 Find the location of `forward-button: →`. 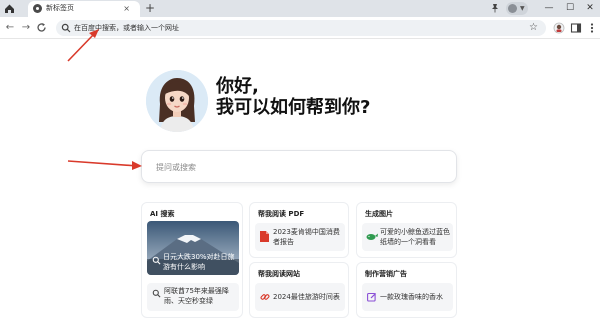

forward-button: → is located at coordinates (26, 28).